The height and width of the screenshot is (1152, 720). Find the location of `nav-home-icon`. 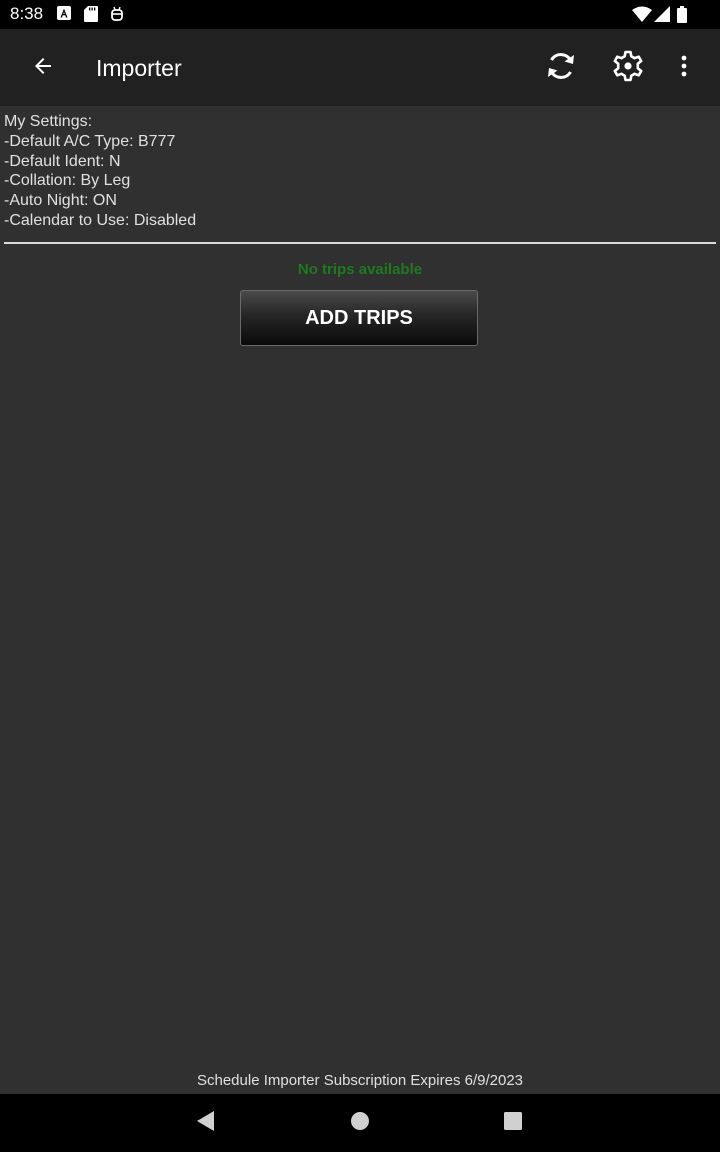

nav-home-icon is located at coordinates (360, 1123).